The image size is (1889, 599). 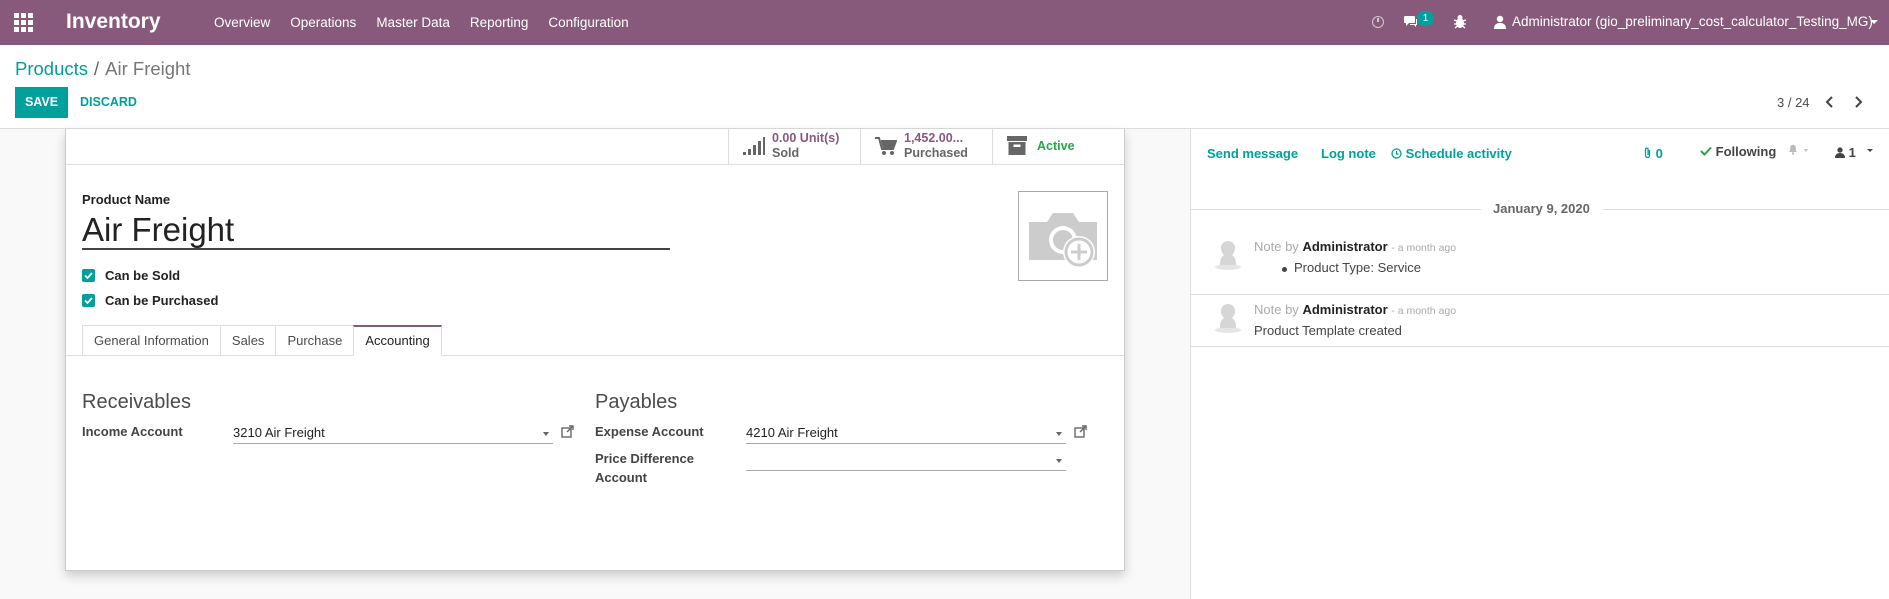 I want to click on signal-bars-icon, so click(x=754, y=146).